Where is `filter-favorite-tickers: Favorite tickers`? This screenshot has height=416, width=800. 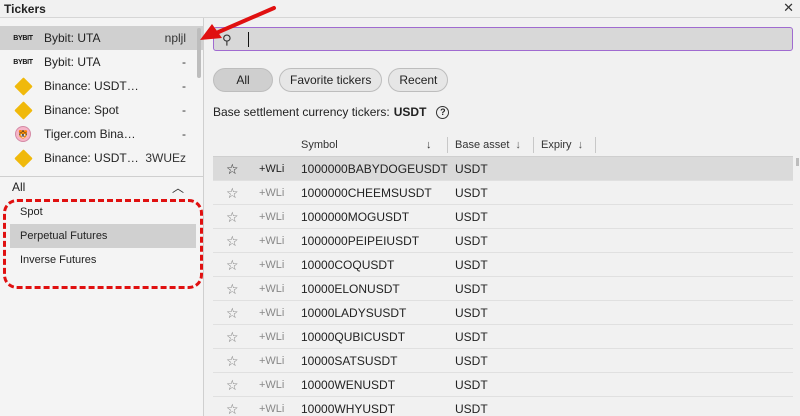
filter-favorite-tickers: Favorite tickers is located at coordinates (331, 80).